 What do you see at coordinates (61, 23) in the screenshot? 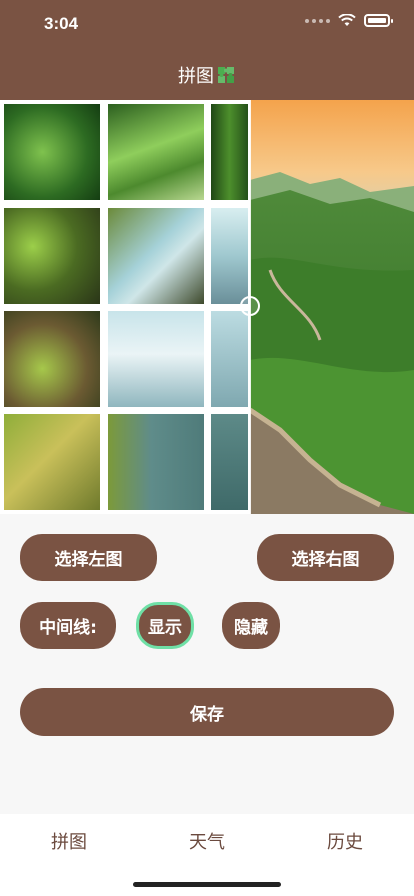
I see `status-time: 3:04` at bounding box center [61, 23].